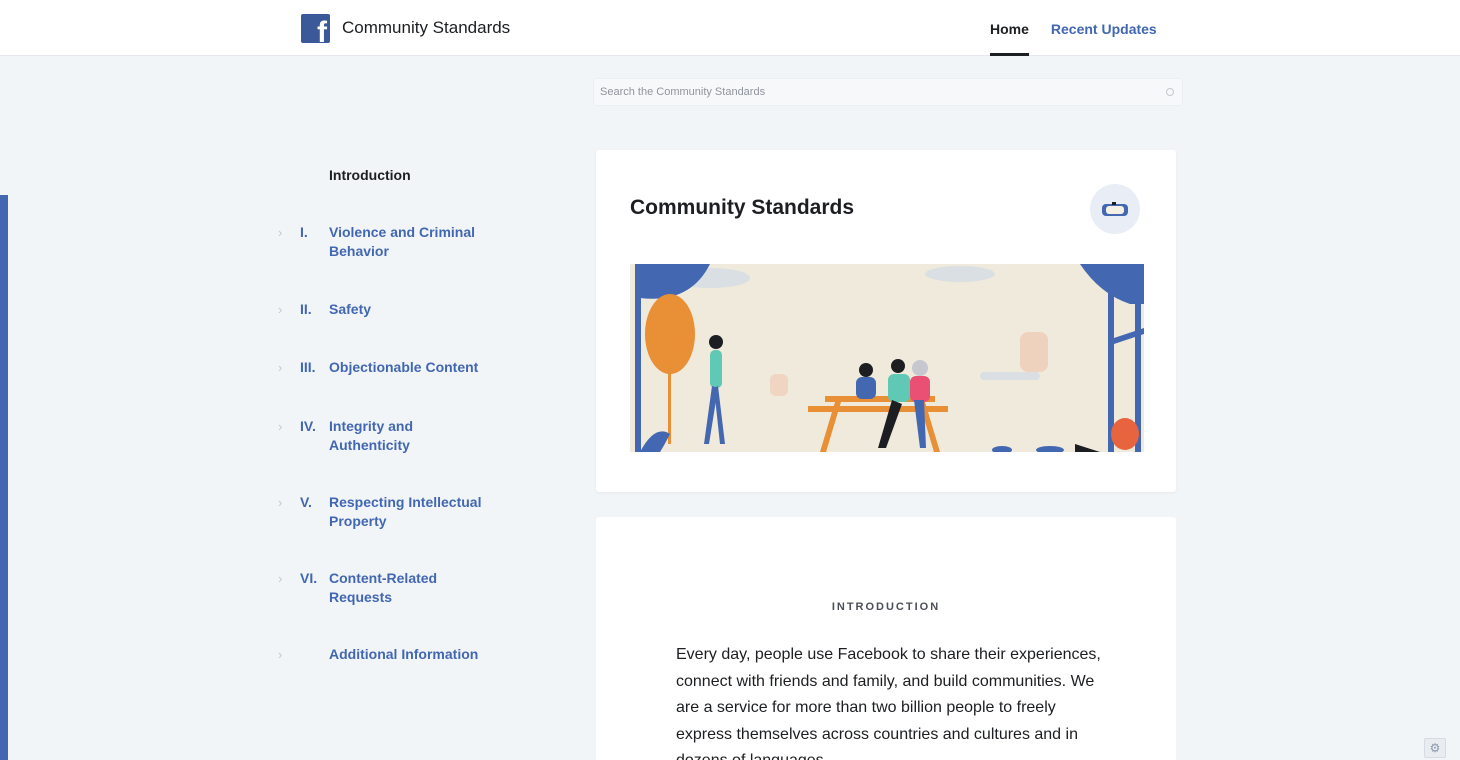  I want to click on brand-title: Community Standards, so click(426, 27).